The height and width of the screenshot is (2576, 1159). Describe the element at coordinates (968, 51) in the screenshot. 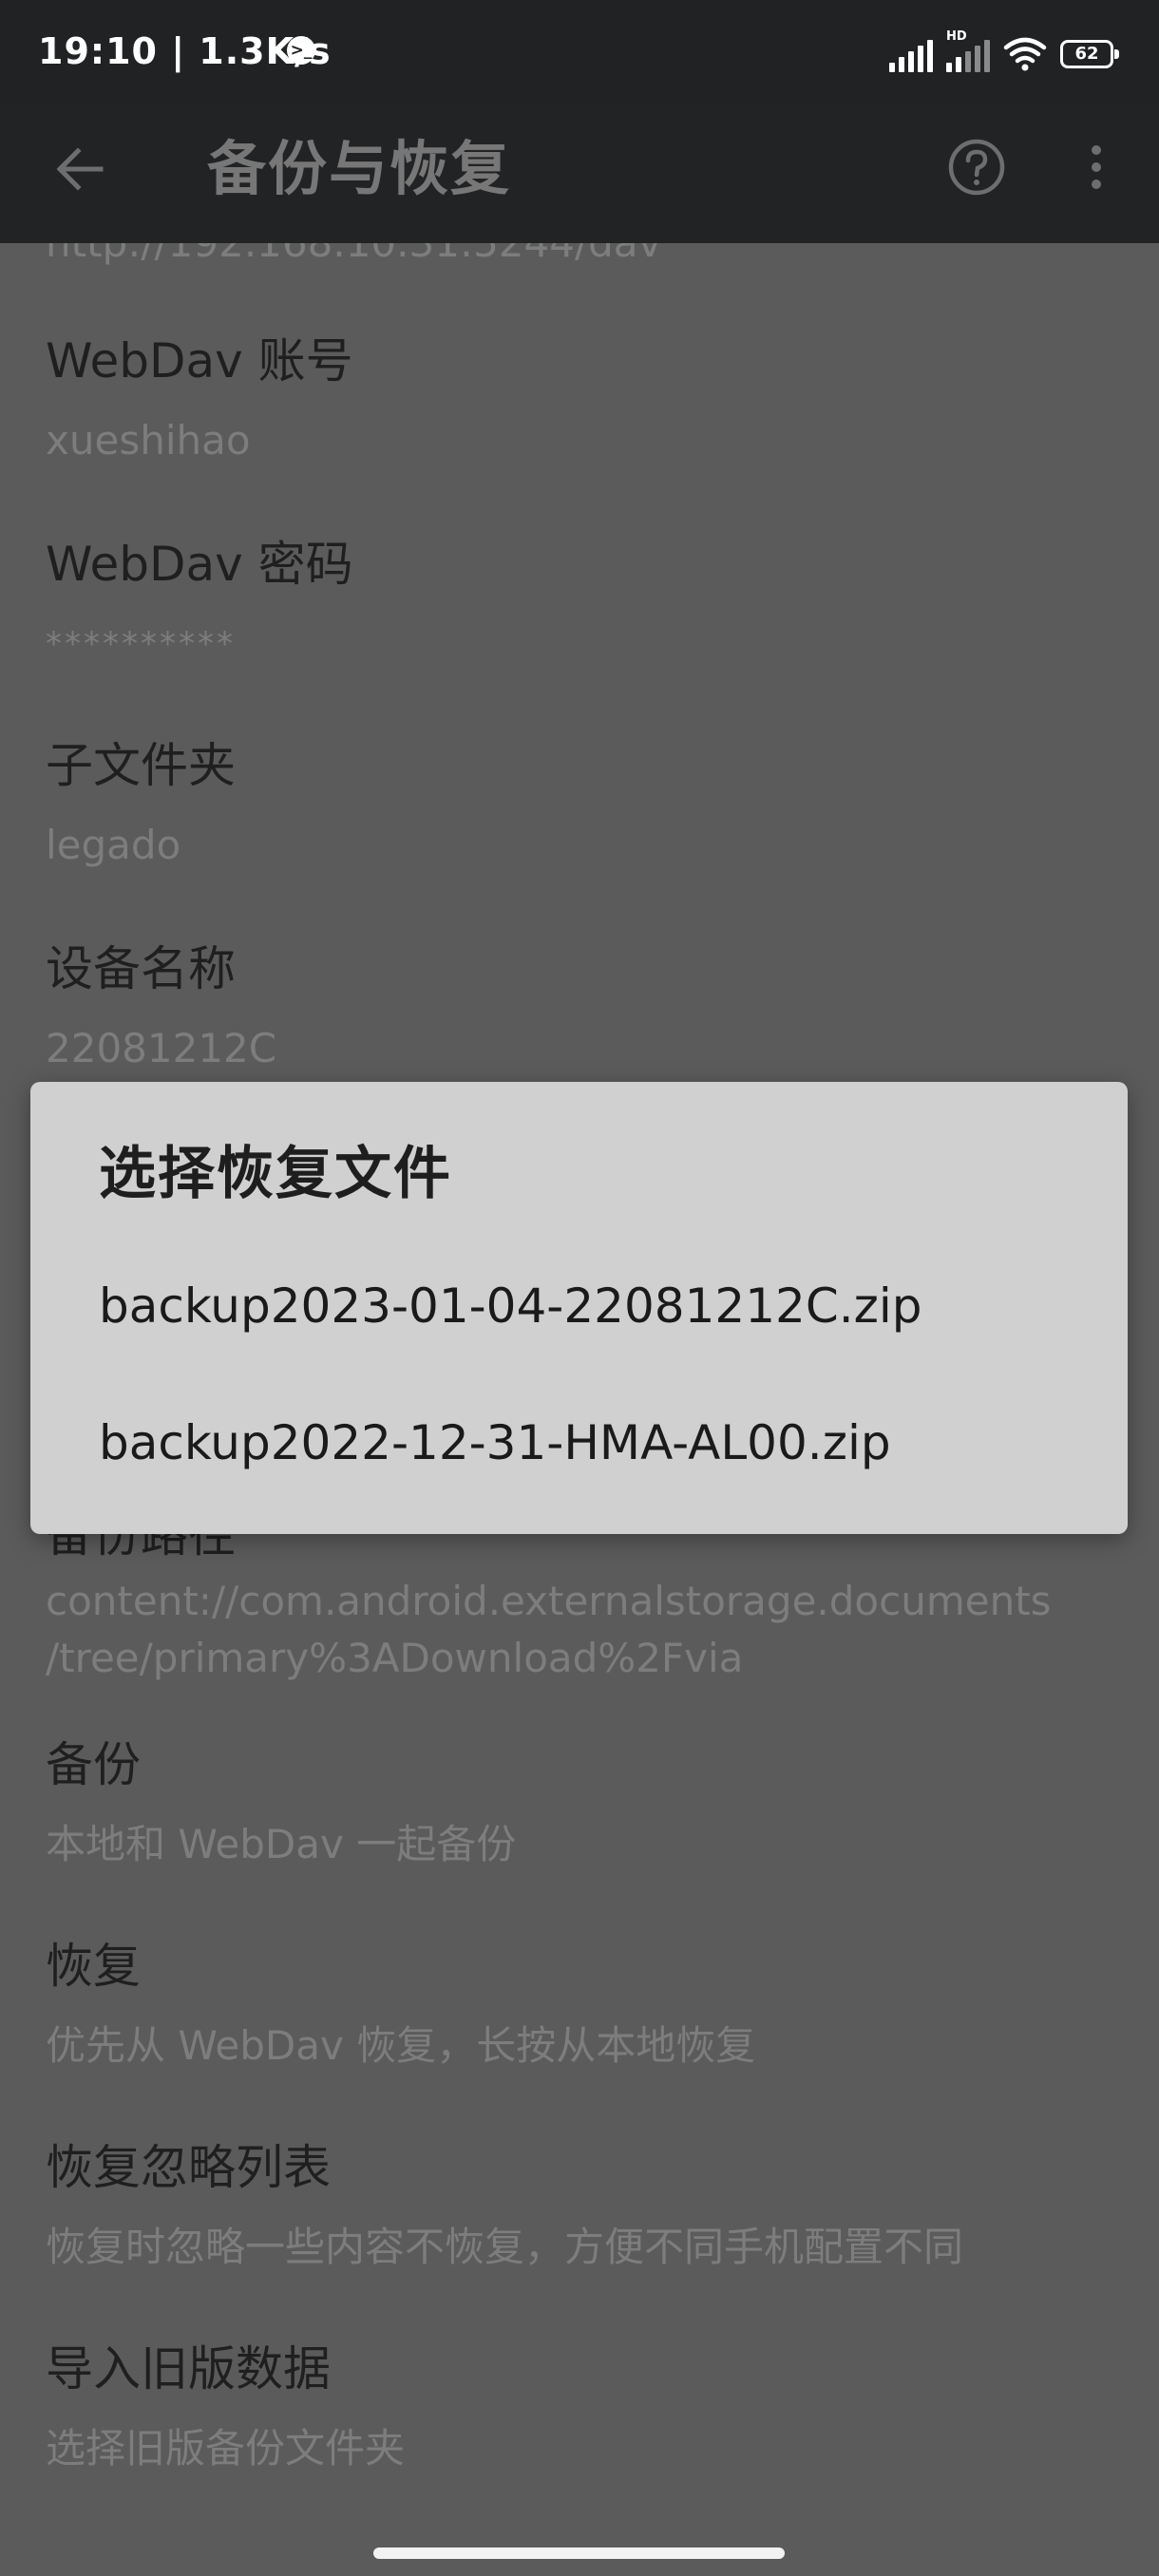

I see `signal-hd-icon: HD` at that location.